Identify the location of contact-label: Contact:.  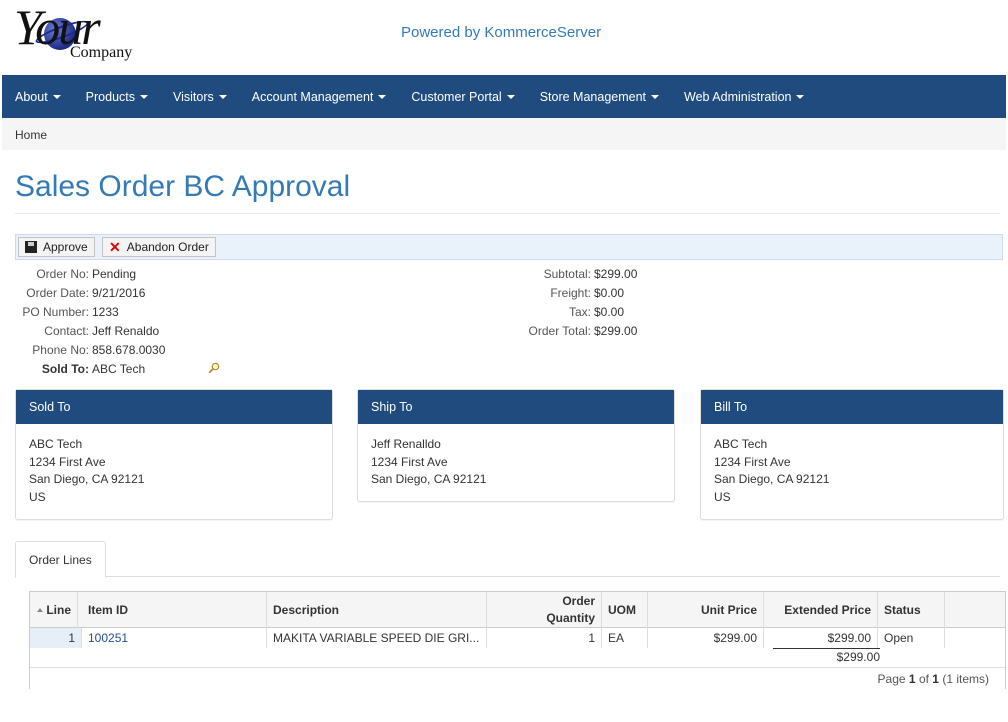
(66, 331).